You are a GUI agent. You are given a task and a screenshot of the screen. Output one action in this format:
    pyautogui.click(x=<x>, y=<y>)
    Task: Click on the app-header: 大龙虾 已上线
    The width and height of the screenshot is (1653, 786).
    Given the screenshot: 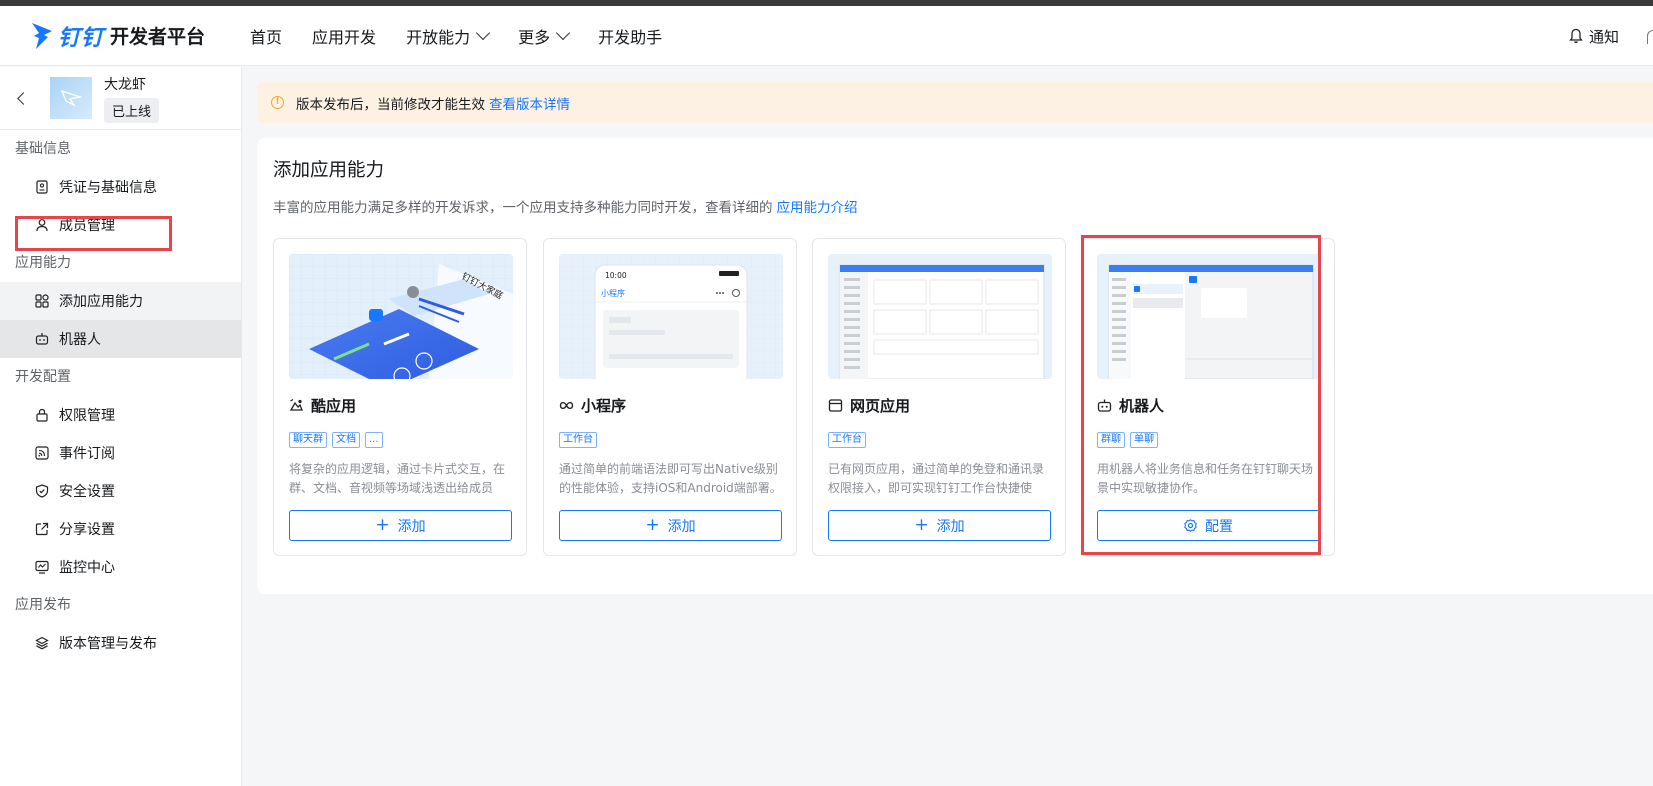 What is the action you would take?
    pyautogui.click(x=120, y=98)
    